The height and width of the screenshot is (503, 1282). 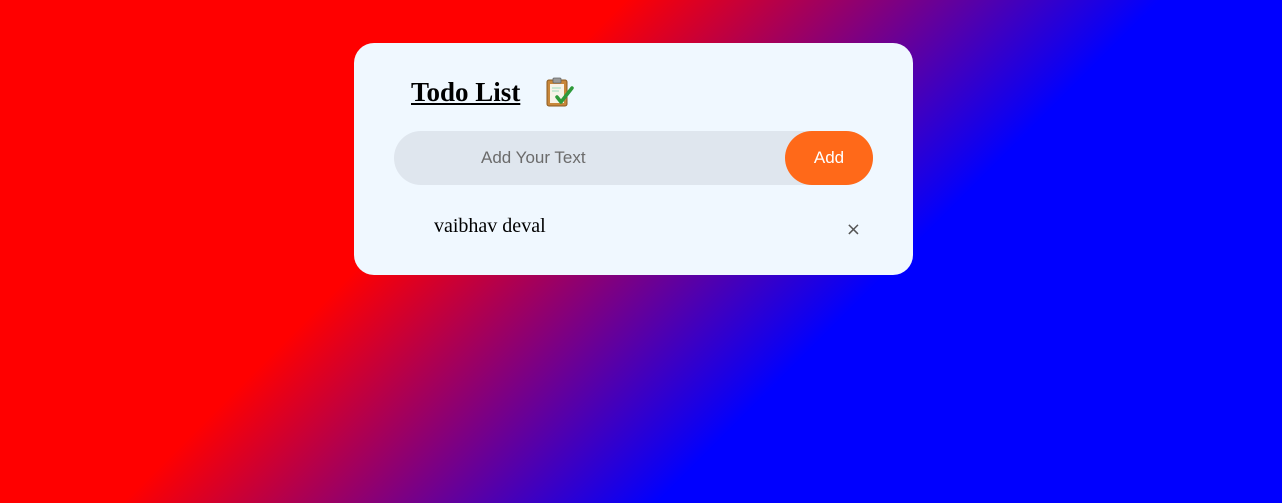 What do you see at coordinates (466, 91) in the screenshot?
I see `page-title: Todo List` at bounding box center [466, 91].